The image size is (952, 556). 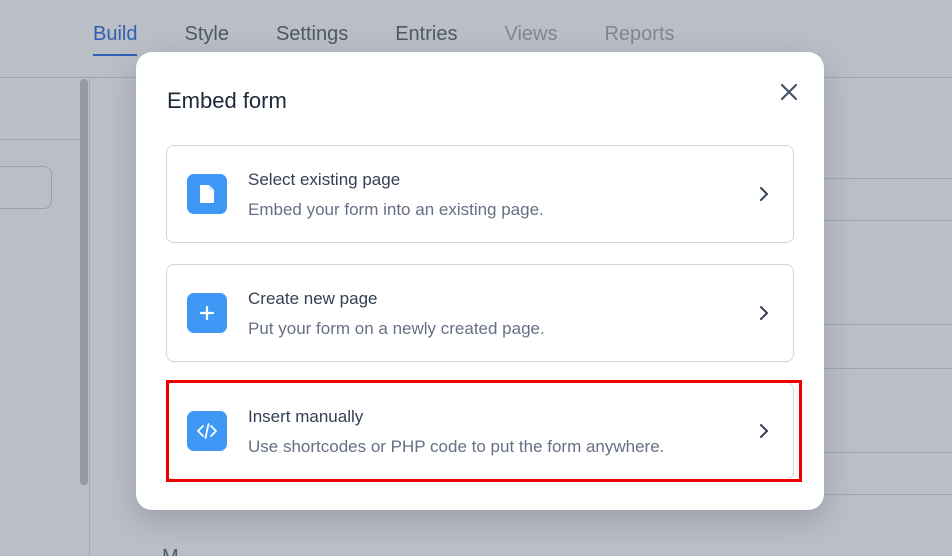 I want to click on option-description: Embed your form into an existing page., so click(x=396, y=209).